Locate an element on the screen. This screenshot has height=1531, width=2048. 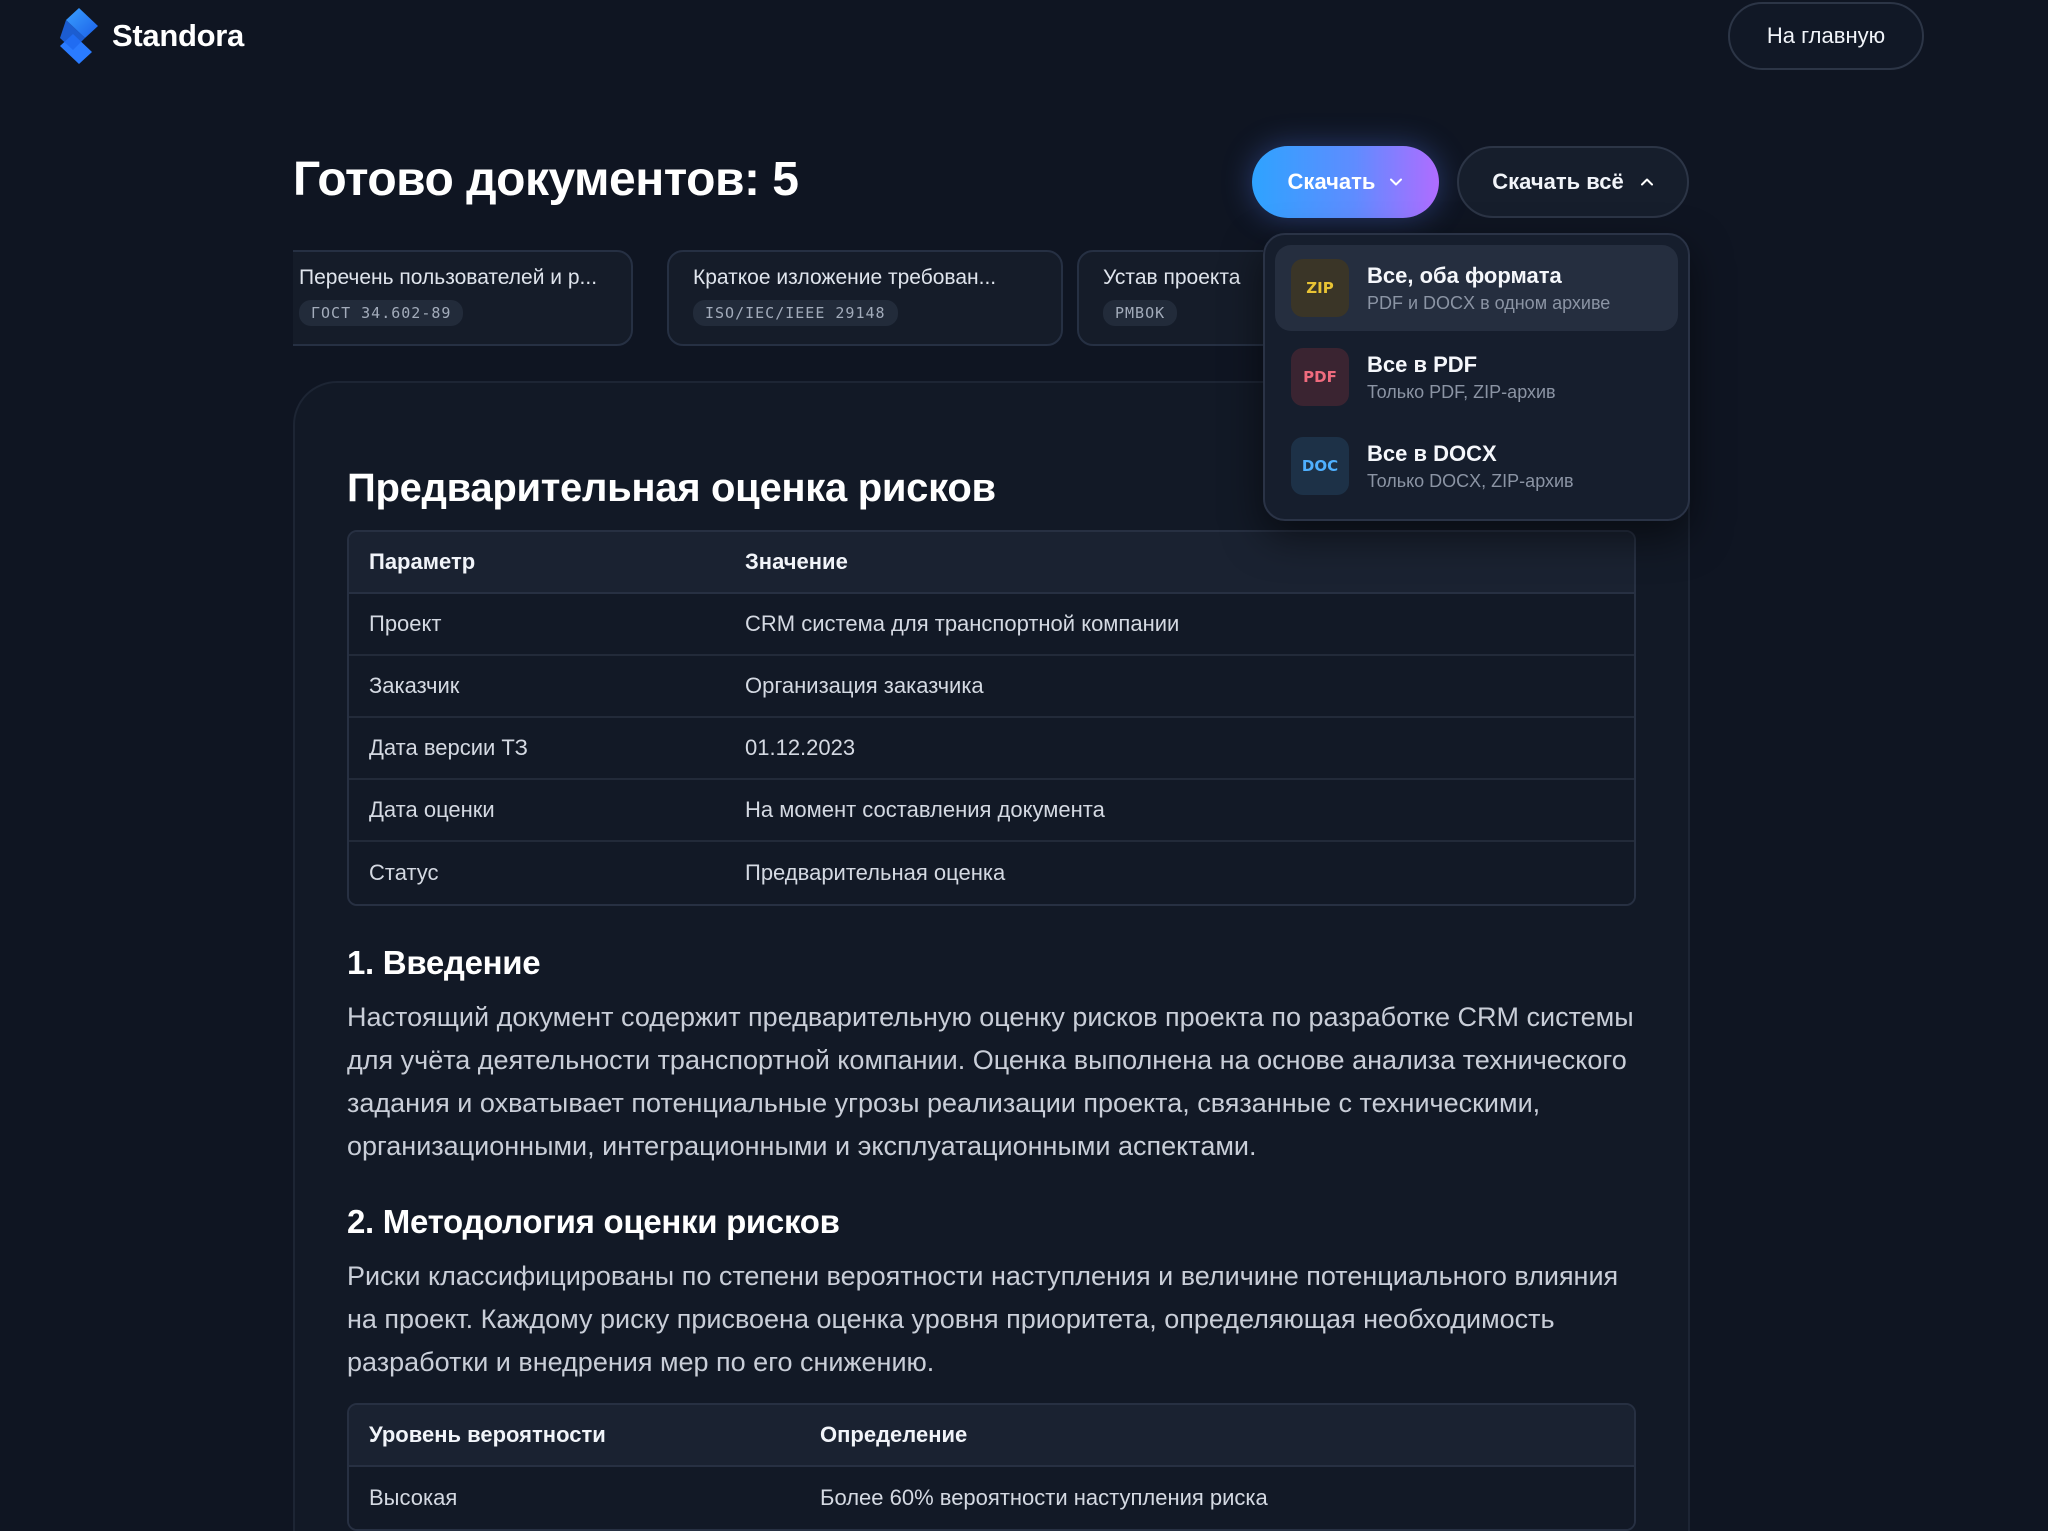
section-heading-methodology: 2. Методология оценки рисков is located at coordinates (593, 1221).